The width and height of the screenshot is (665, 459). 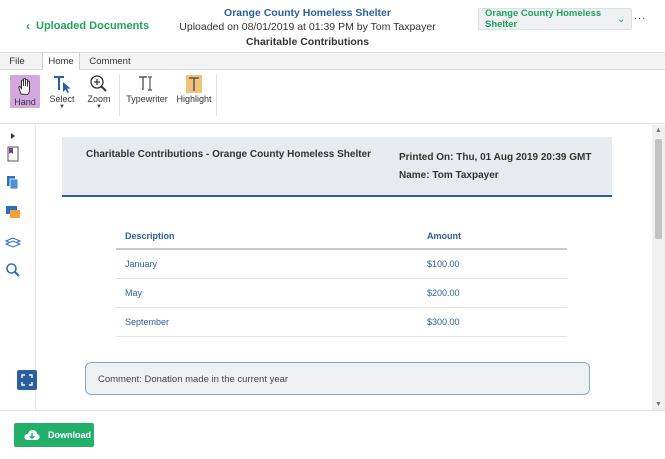 I want to click on search-icon, so click(x=13, y=270).